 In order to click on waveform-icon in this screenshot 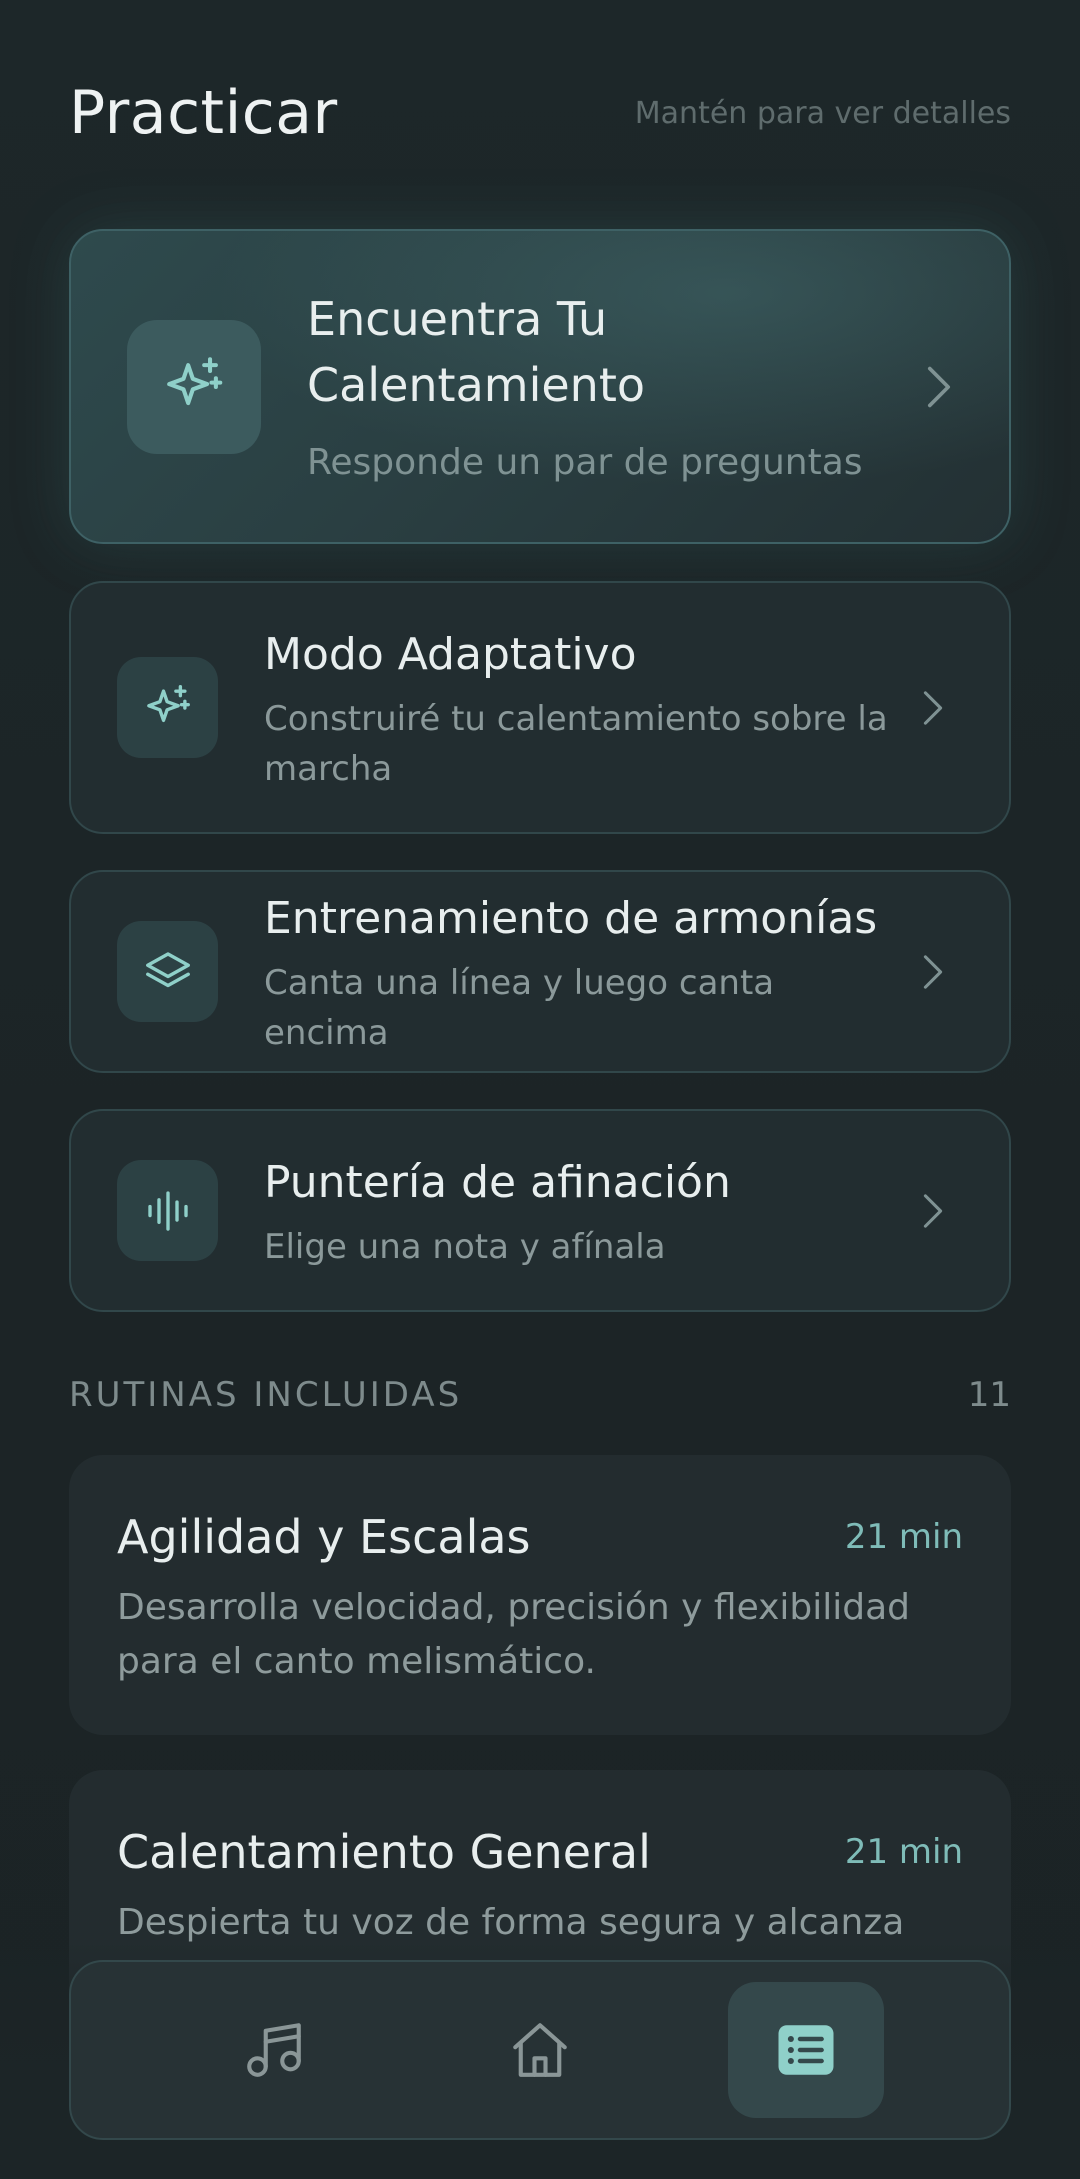, I will do `click(167, 1210)`.